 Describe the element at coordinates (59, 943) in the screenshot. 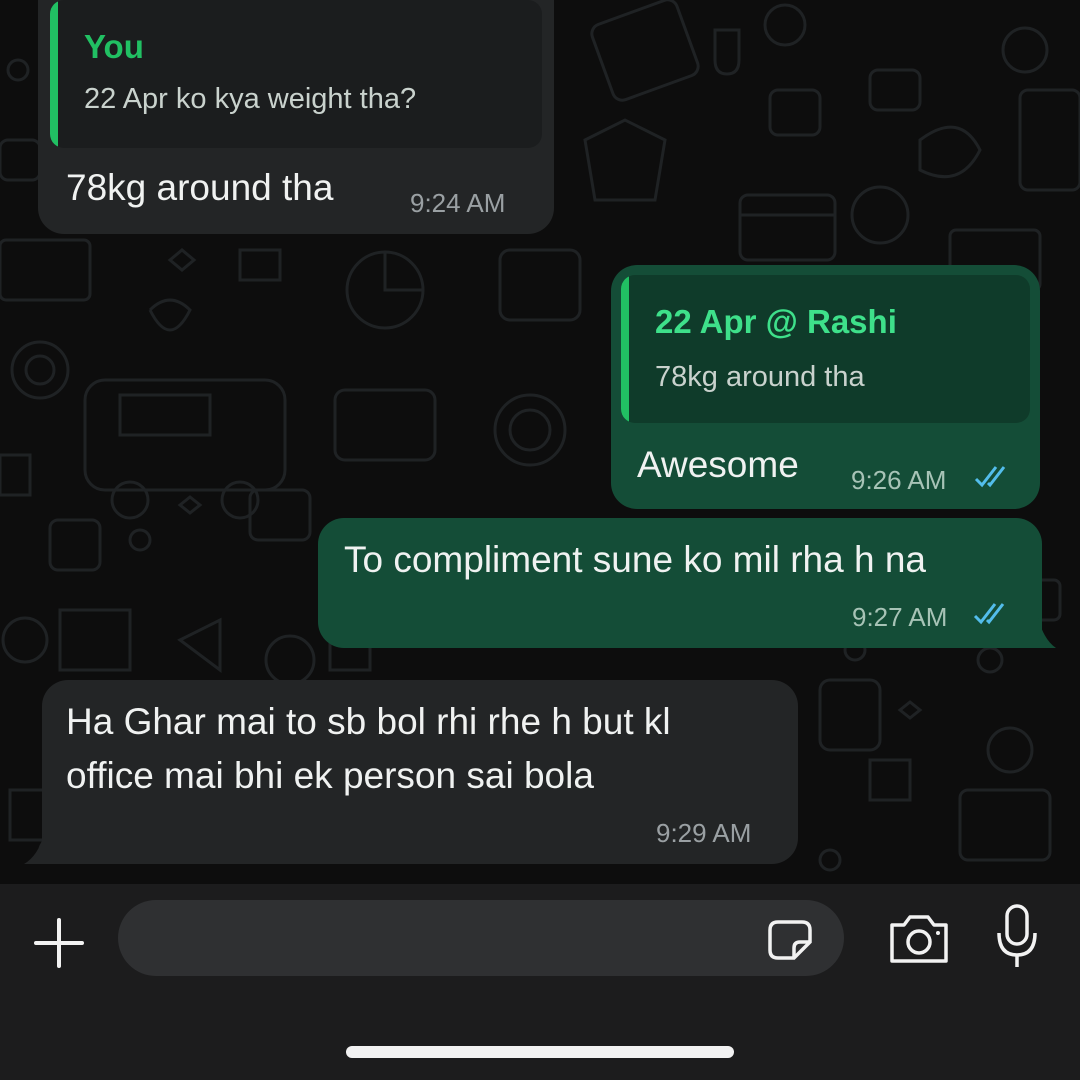

I see `plus-icon` at that location.